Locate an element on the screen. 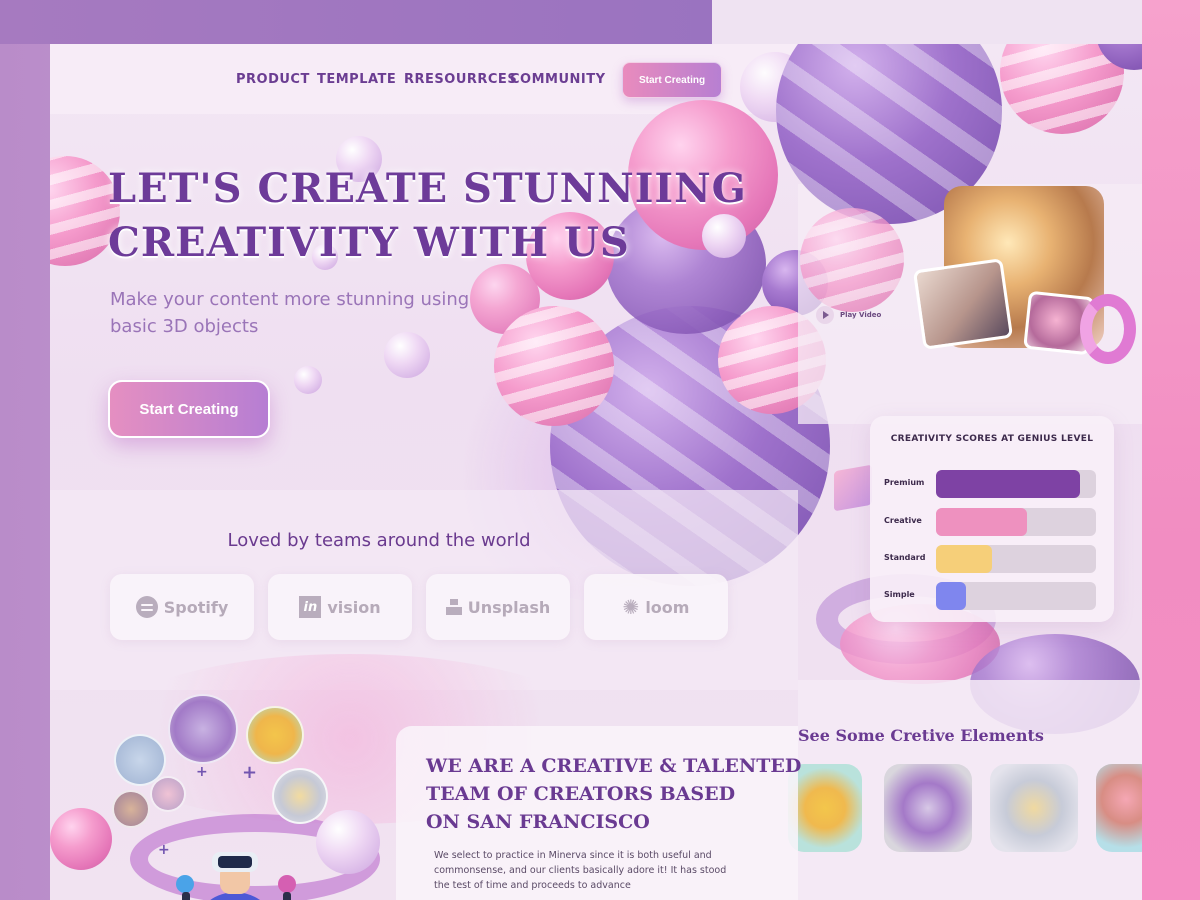 The height and width of the screenshot is (900, 1200). hero-title-line-2: CREATIVITY WITH US is located at coordinates (369, 242).